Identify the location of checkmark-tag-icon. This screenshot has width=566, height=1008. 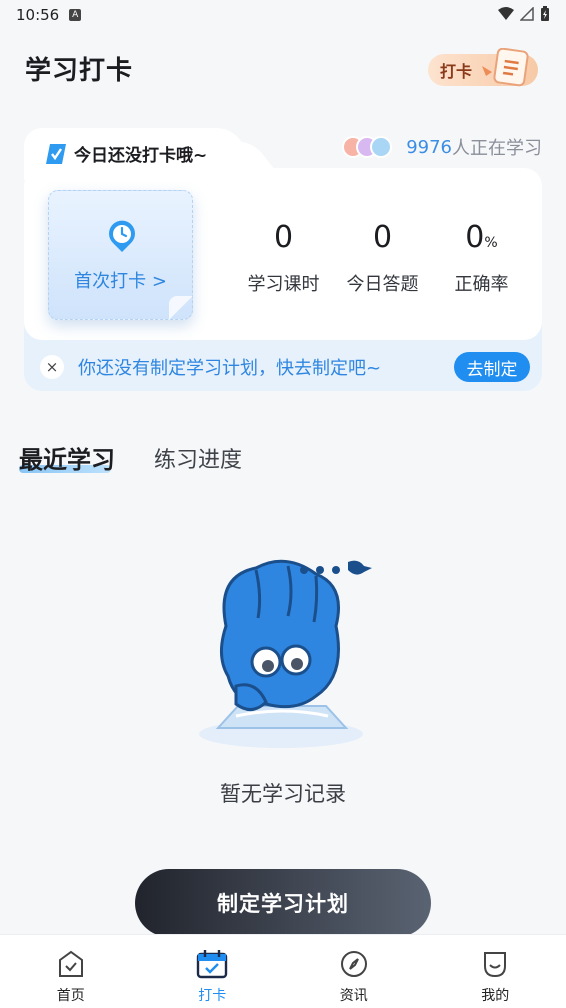
(56, 153).